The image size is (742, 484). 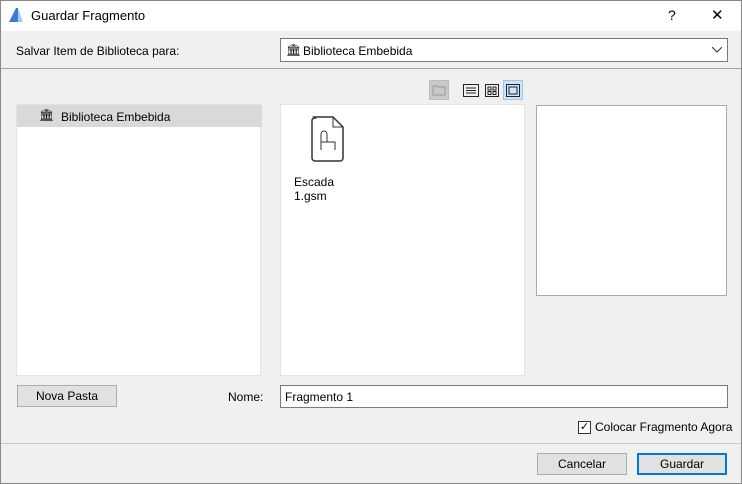 I want to click on chevron-down-icon, so click(x=717, y=50).